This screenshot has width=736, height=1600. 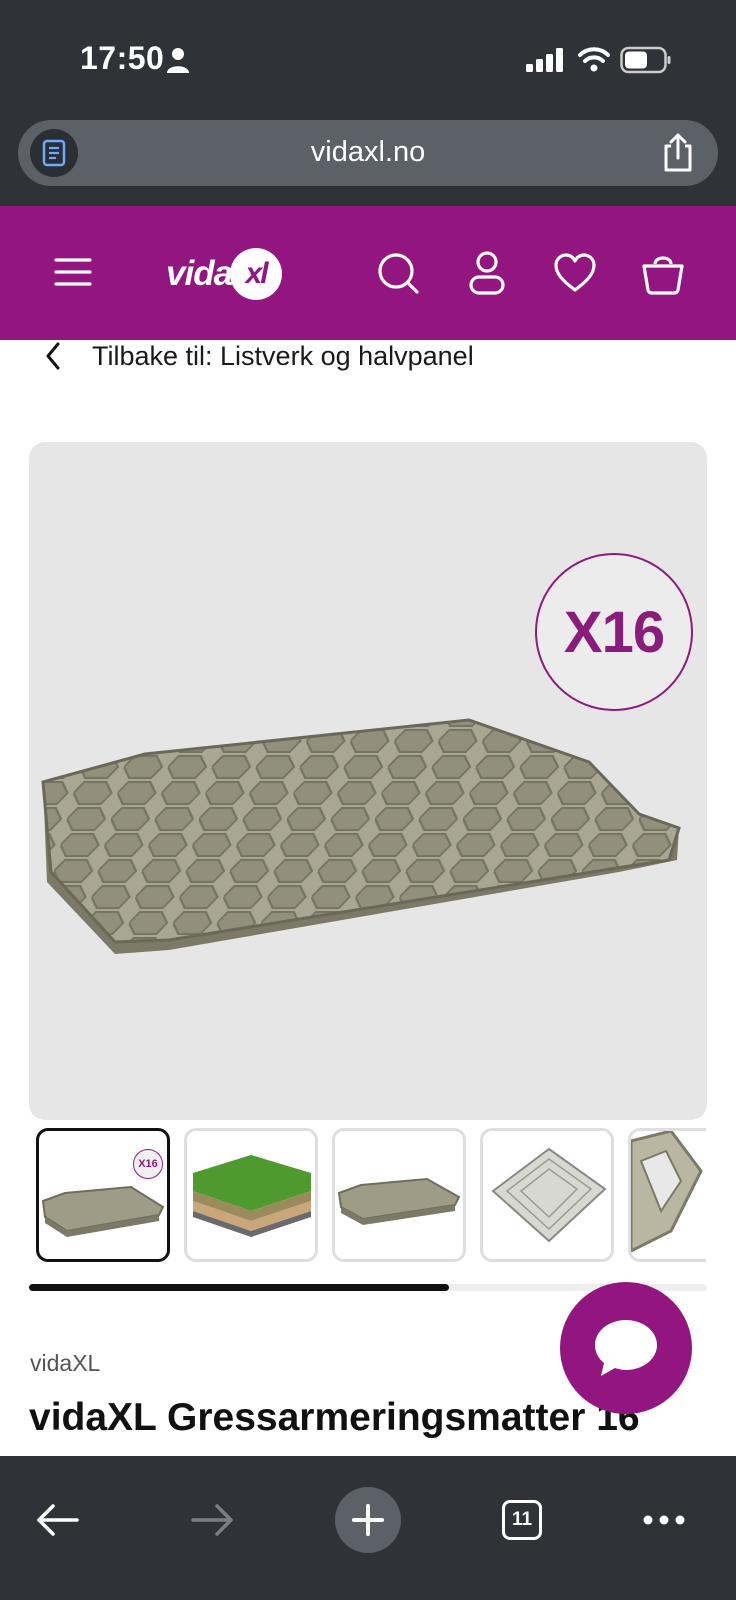 I want to click on thumb-mat-grid-image, so click(x=549, y=1195).